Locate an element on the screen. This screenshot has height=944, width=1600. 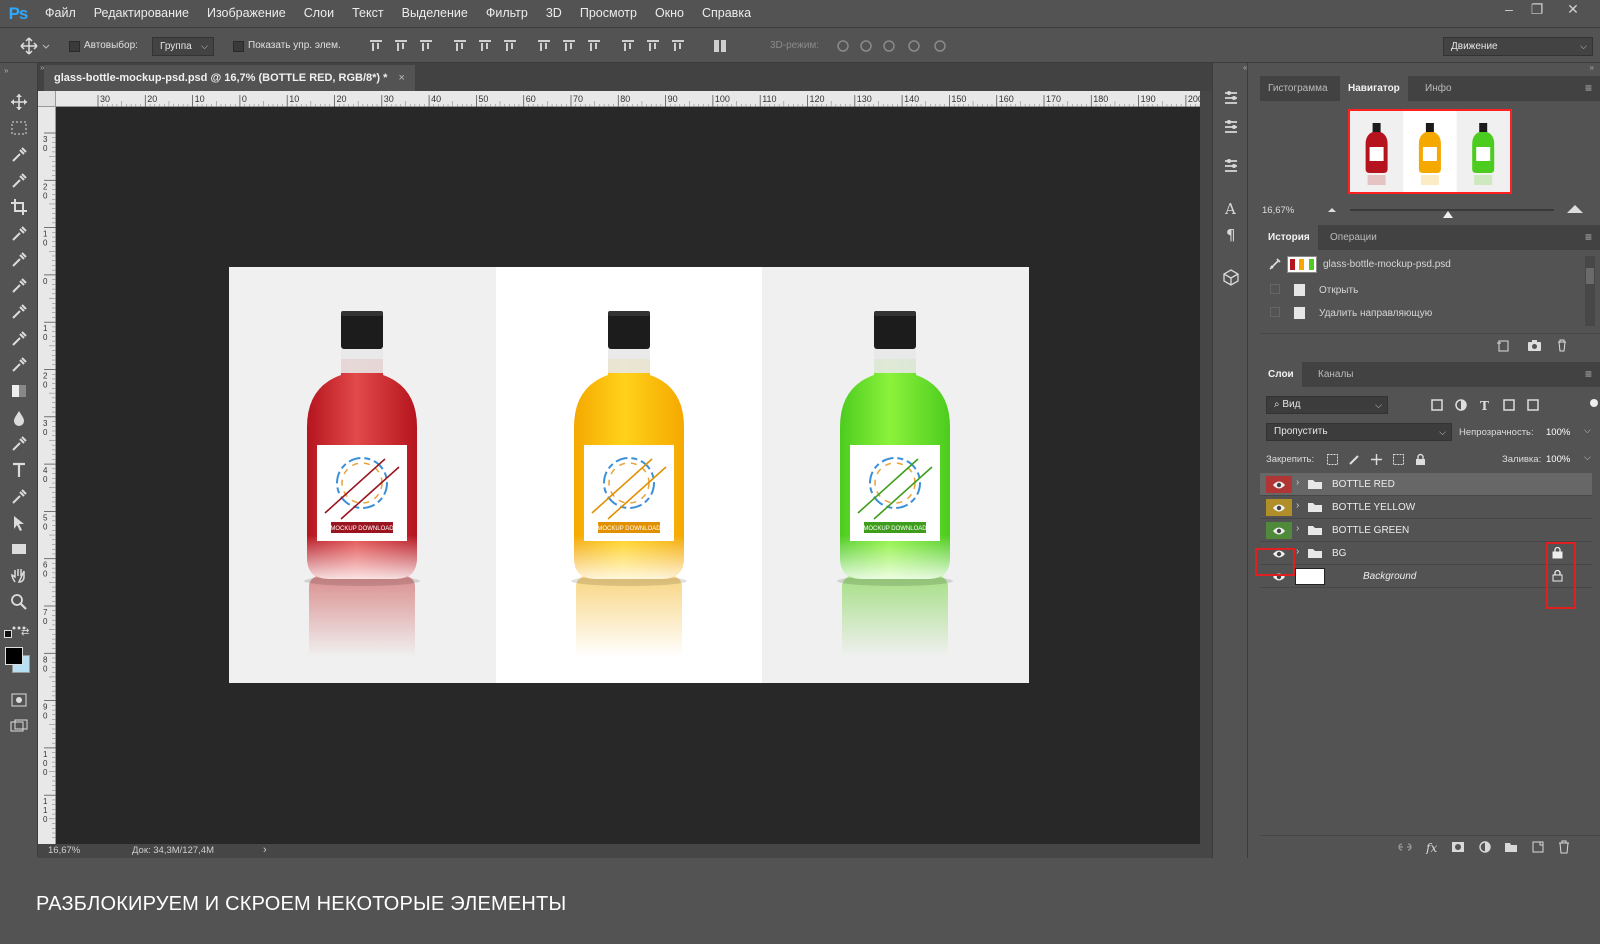
healing-brush-tool-icon is located at coordinates (19, 260).